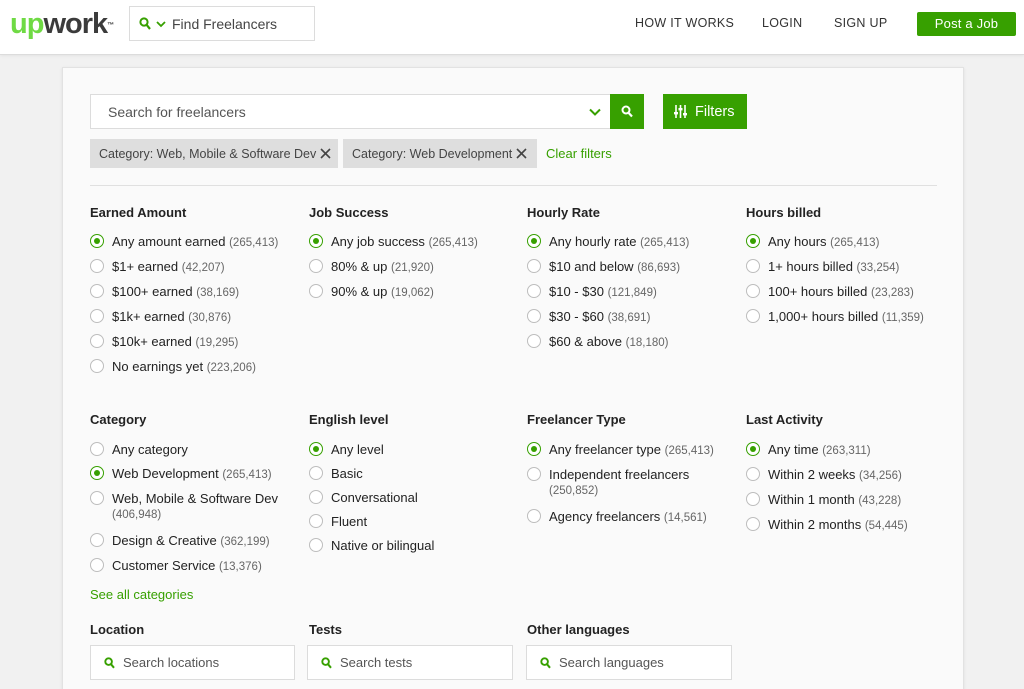 The height and width of the screenshot is (689, 1024). What do you see at coordinates (617, 516) in the screenshot?
I see `radio-option: Agency freelancers (14,561)` at bounding box center [617, 516].